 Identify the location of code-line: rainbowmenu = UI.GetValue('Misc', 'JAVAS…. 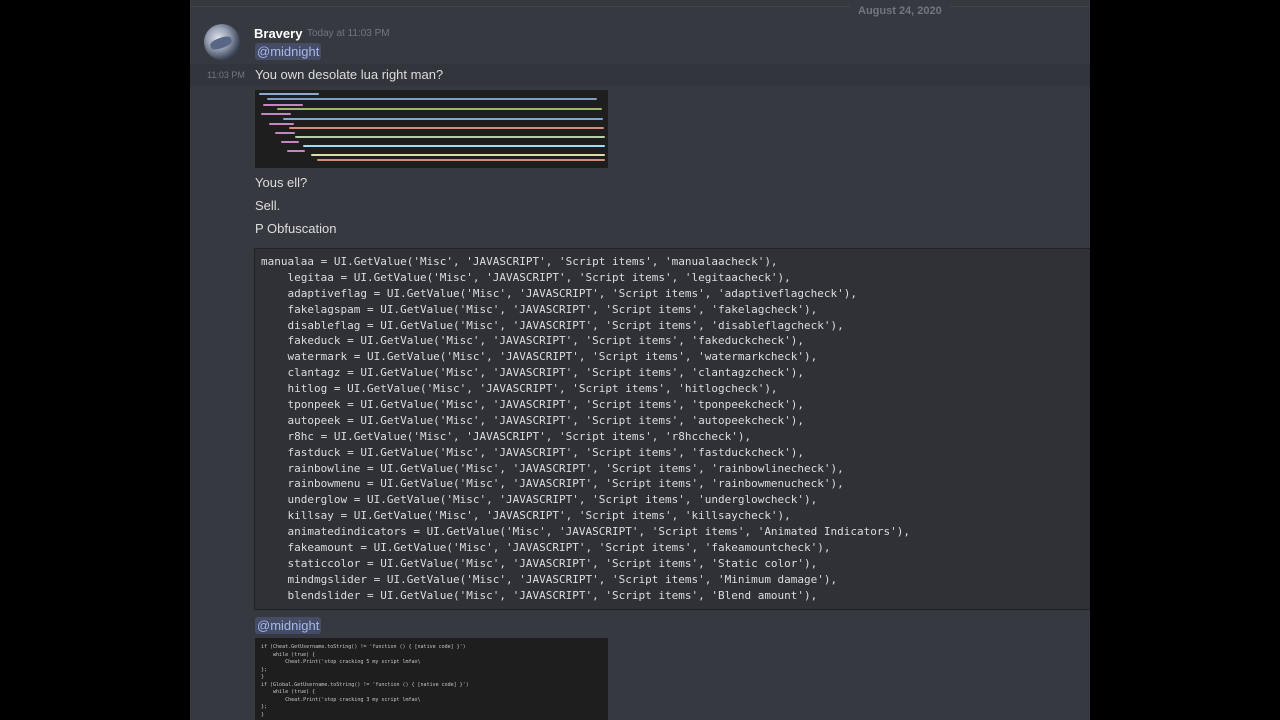
(552, 484).